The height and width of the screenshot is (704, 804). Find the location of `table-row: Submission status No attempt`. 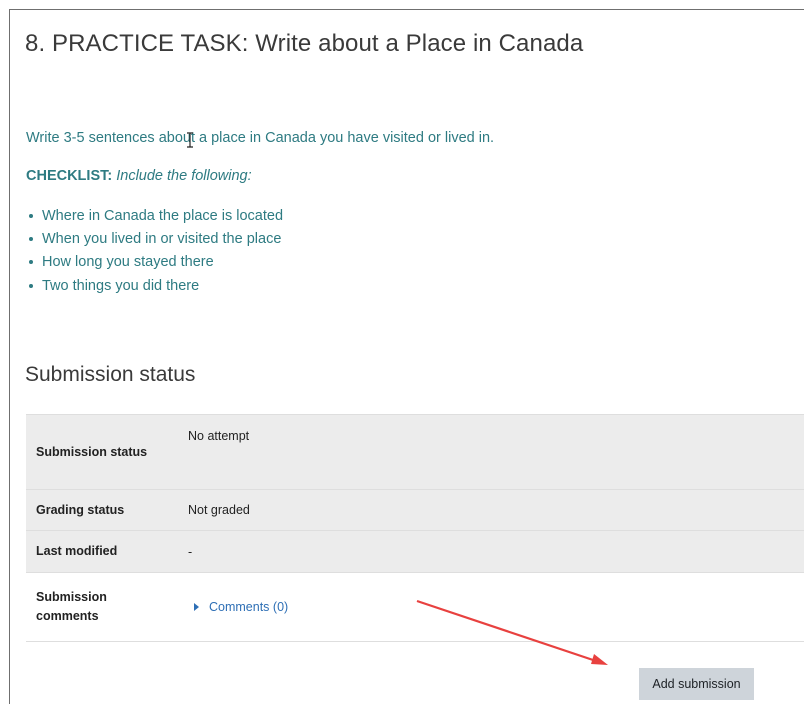

table-row: Submission status No attempt is located at coordinates (415, 452).